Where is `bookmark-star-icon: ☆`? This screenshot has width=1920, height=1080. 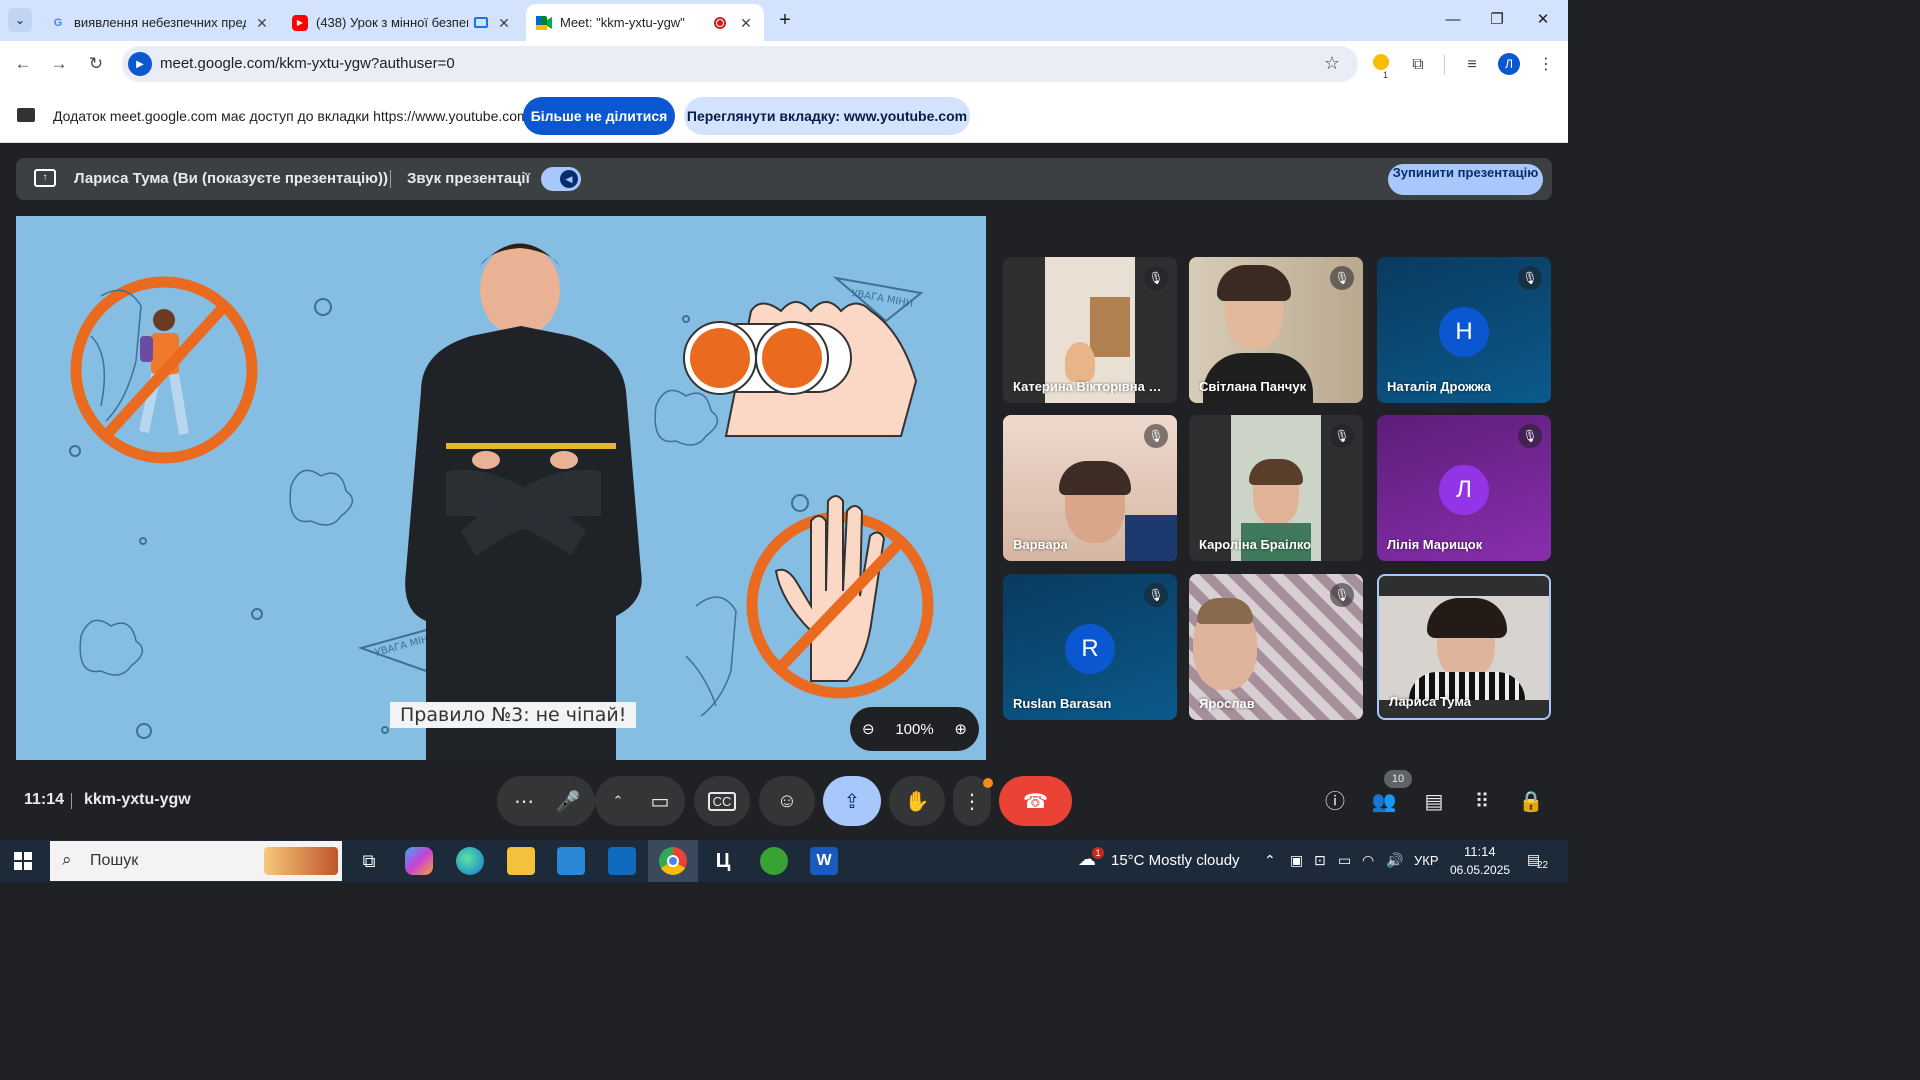 bookmark-star-icon: ☆ is located at coordinates (1332, 63).